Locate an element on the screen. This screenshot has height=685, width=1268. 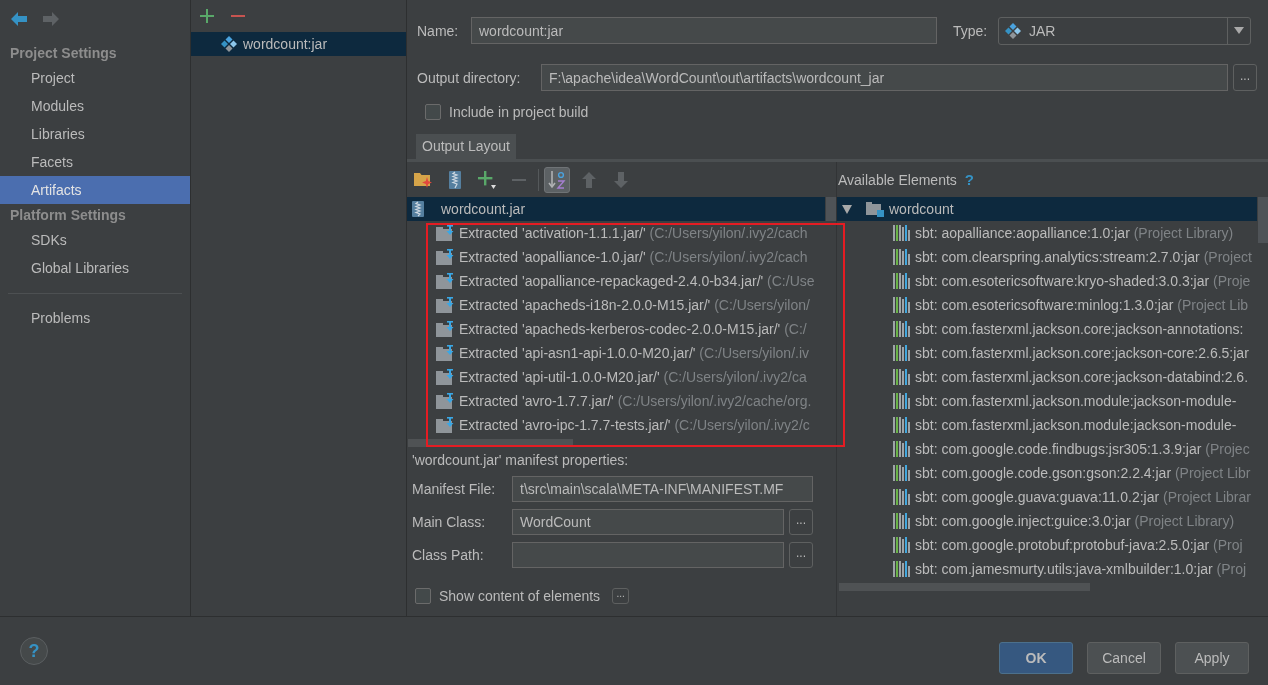
dialog-button: Apply is located at coordinates (1212, 658).